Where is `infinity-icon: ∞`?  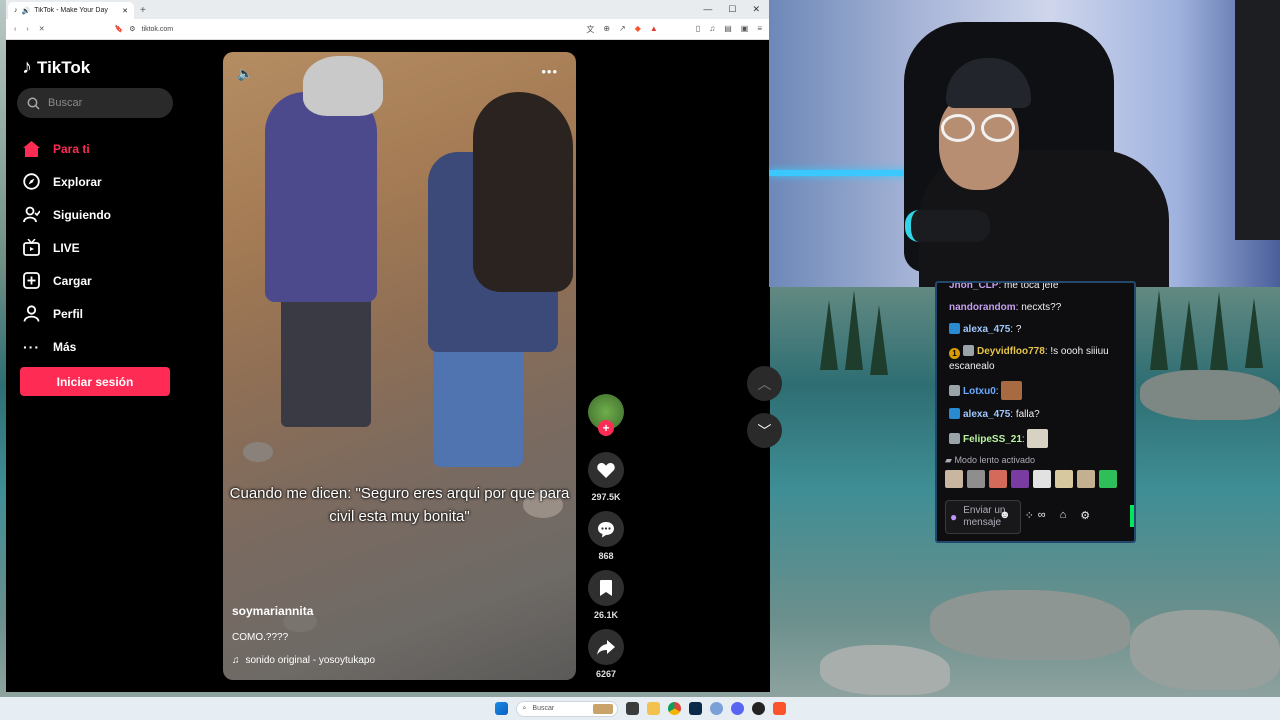
infinity-icon: ∞ is located at coordinates (1042, 515).